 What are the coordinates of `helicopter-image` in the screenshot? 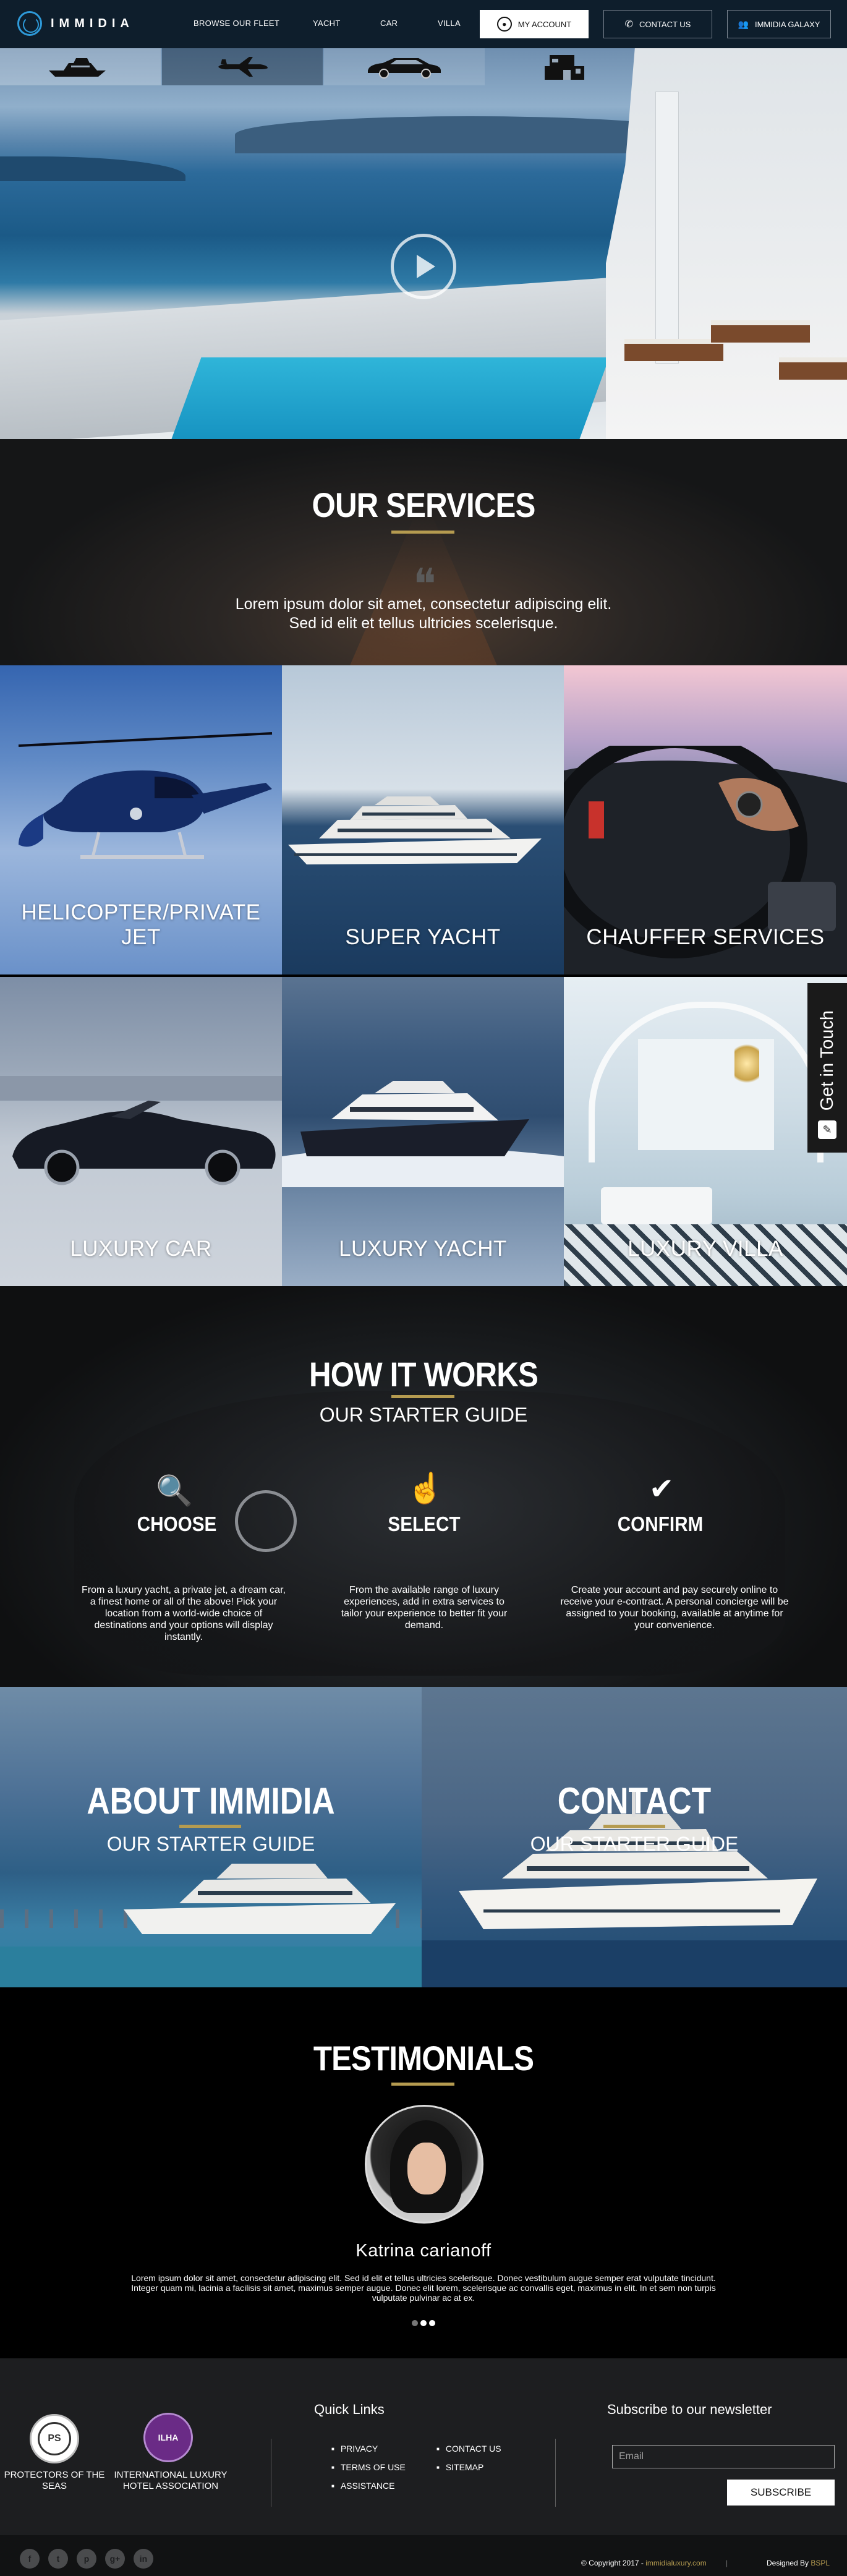 It's located at (145, 795).